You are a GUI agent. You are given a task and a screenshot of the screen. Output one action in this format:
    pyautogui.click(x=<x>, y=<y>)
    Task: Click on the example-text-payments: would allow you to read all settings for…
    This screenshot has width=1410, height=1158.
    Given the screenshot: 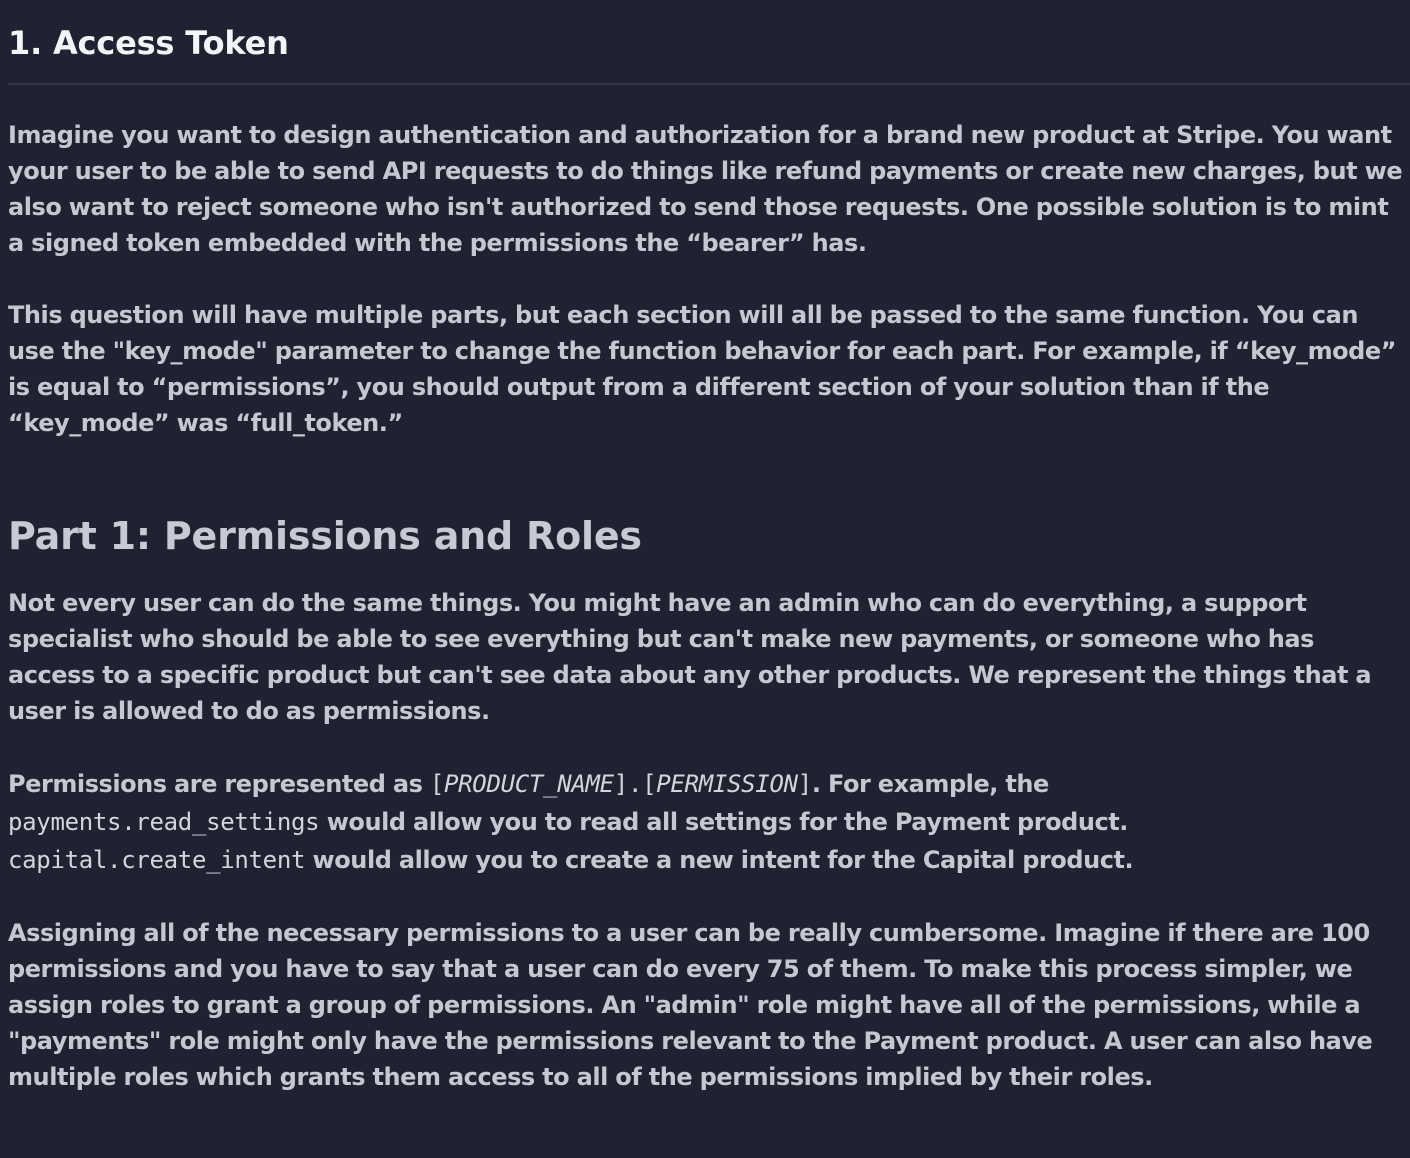 What is the action you would take?
    pyautogui.click(x=724, y=822)
    